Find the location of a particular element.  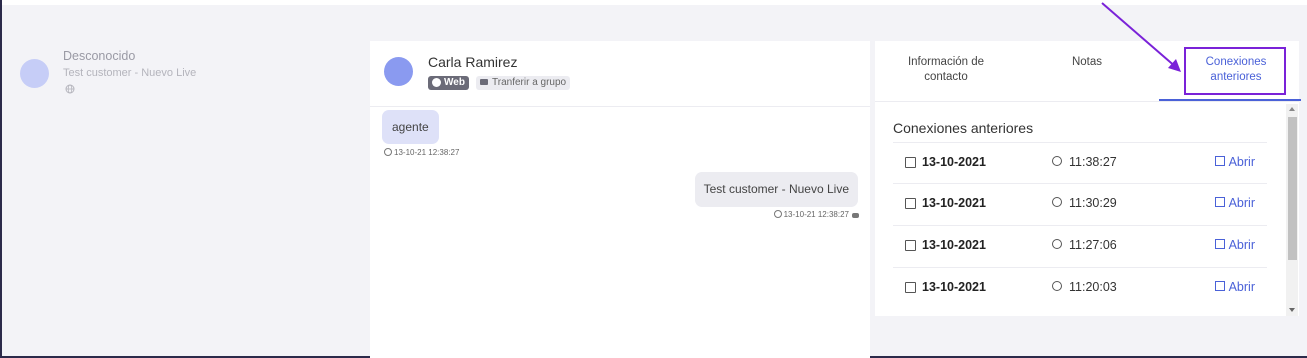

chat-bubble-icon is located at coordinates (484, 82).